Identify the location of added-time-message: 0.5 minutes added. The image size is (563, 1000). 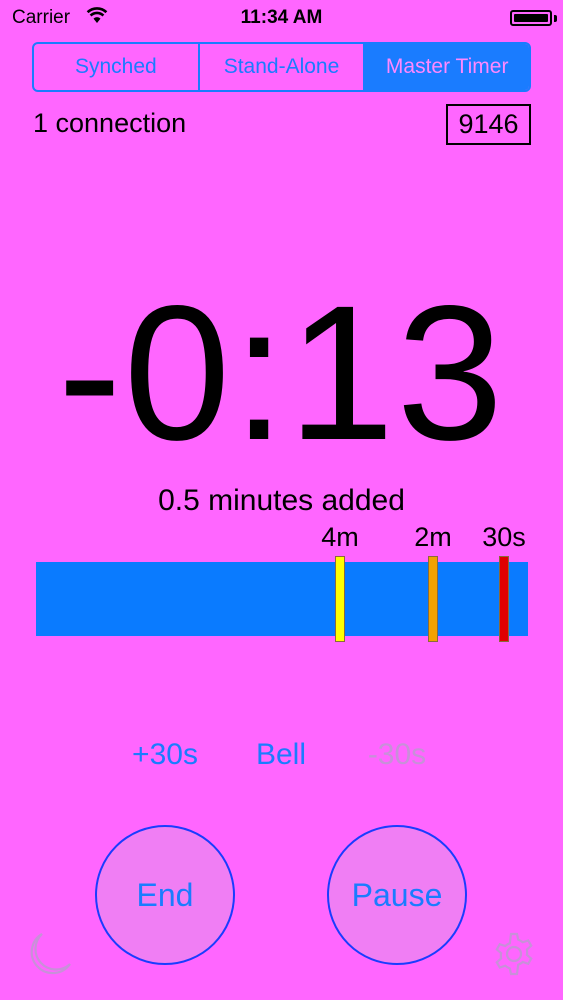
(281, 500).